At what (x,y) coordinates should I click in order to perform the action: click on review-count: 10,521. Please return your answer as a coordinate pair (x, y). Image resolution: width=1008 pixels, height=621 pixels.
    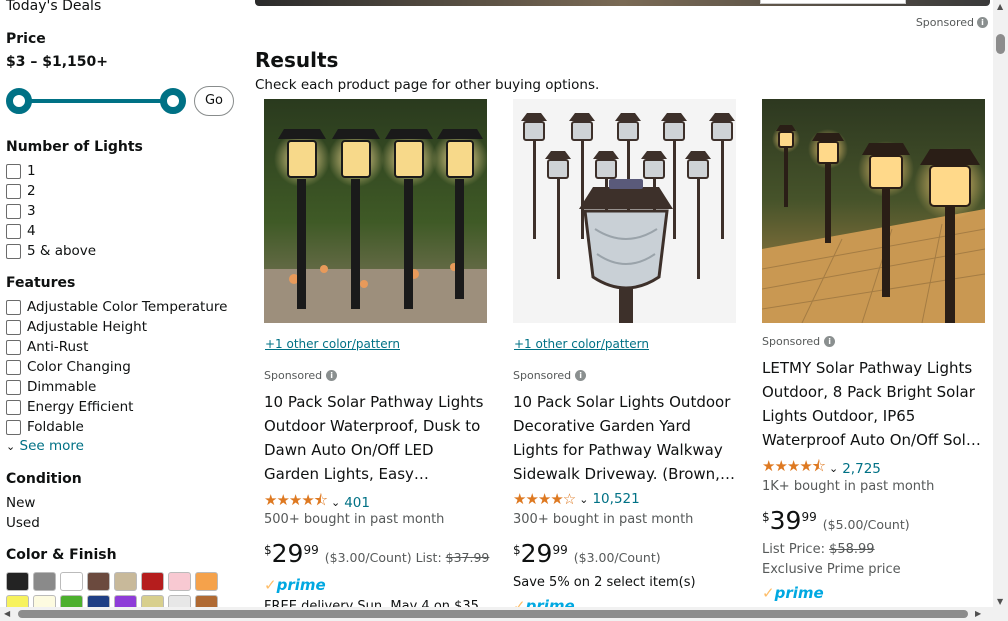
    Looking at the image, I should click on (615, 499).